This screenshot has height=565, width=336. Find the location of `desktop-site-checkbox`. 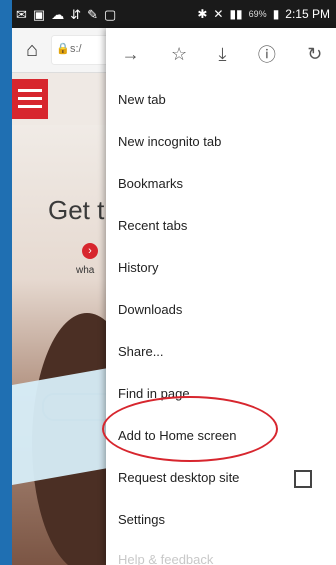

desktop-site-checkbox is located at coordinates (303, 479).